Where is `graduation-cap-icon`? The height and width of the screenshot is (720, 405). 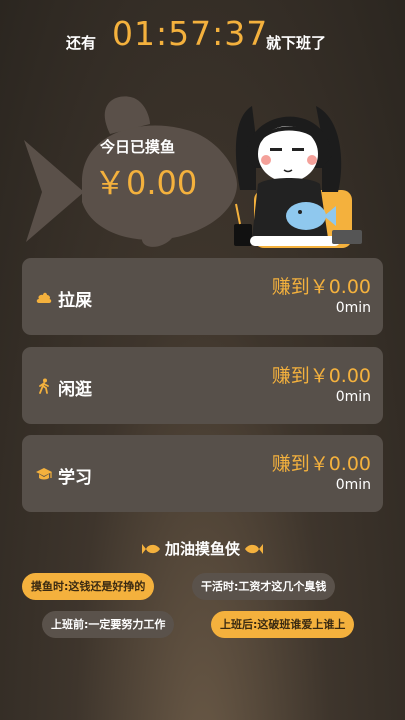 graduation-cap-icon is located at coordinates (44, 474).